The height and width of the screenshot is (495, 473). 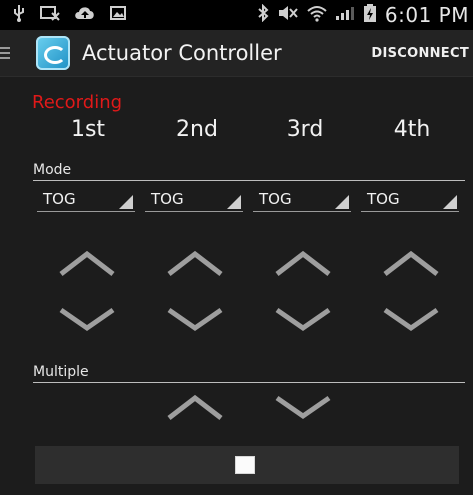 What do you see at coordinates (86, 201) in the screenshot?
I see `mode-spinner-1: TOG` at bounding box center [86, 201].